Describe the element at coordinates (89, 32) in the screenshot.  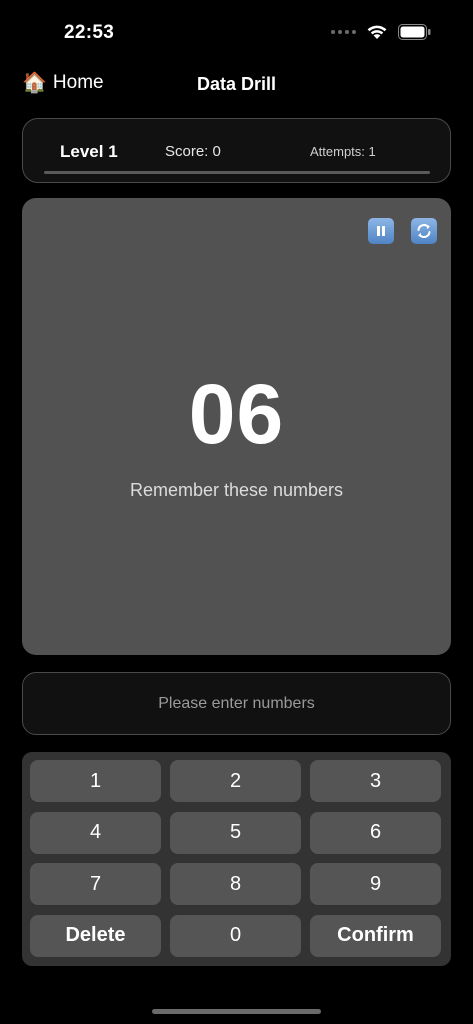
I see `status-time: 22:53` at that location.